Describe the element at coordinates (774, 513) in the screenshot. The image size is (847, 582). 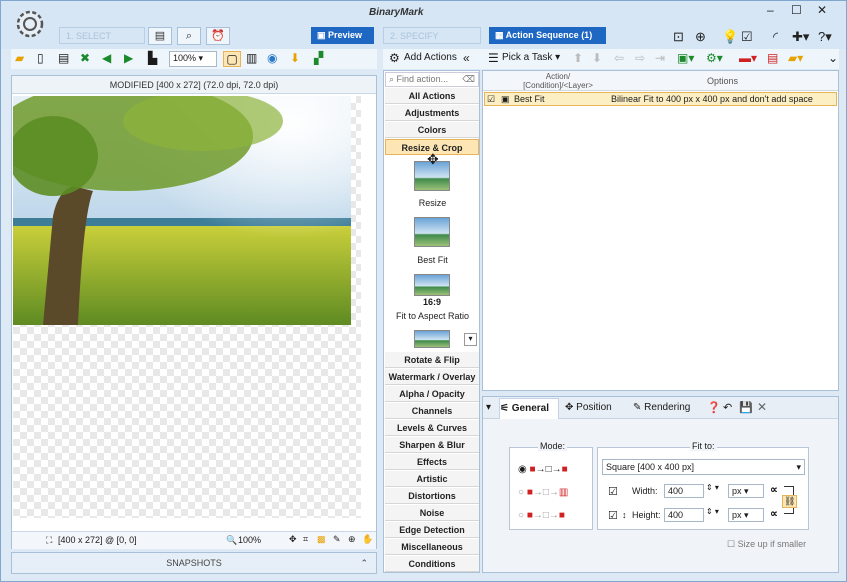
I see `proportion-height-icon: ∝` at that location.